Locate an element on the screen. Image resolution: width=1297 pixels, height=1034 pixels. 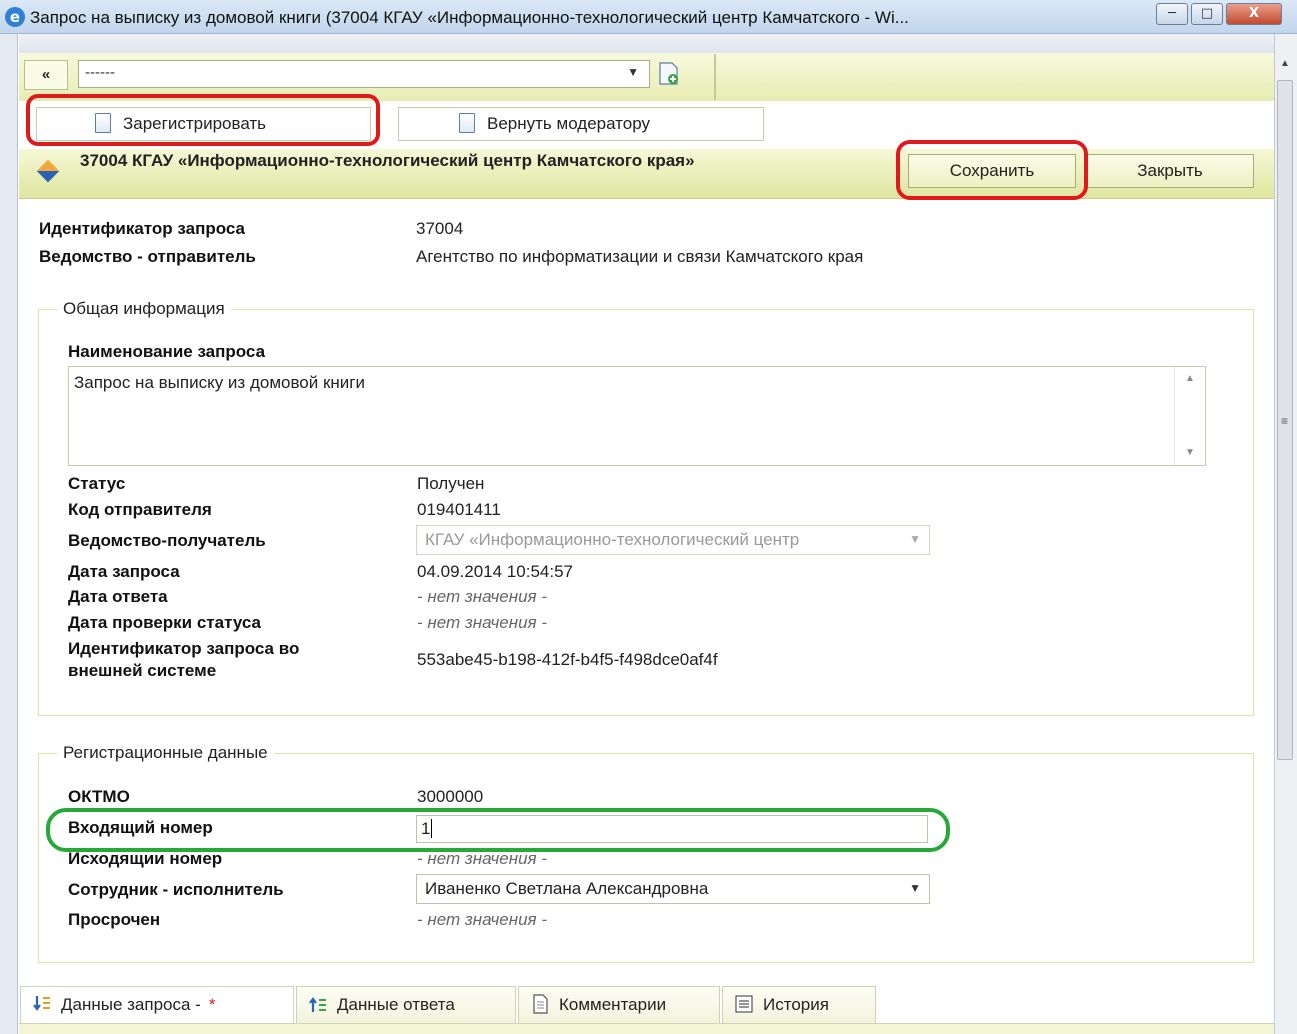
toolbar-divider is located at coordinates (715, 77).